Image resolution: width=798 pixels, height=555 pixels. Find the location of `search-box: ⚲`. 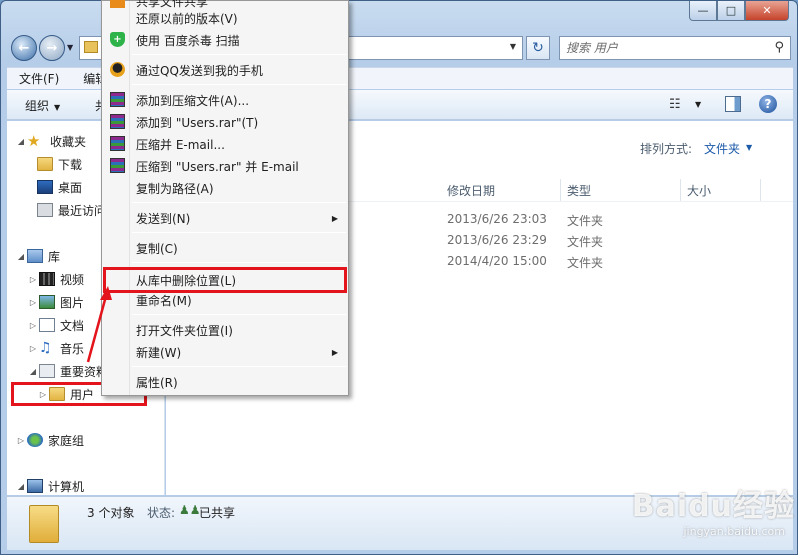

search-box: ⚲ is located at coordinates (675, 48).